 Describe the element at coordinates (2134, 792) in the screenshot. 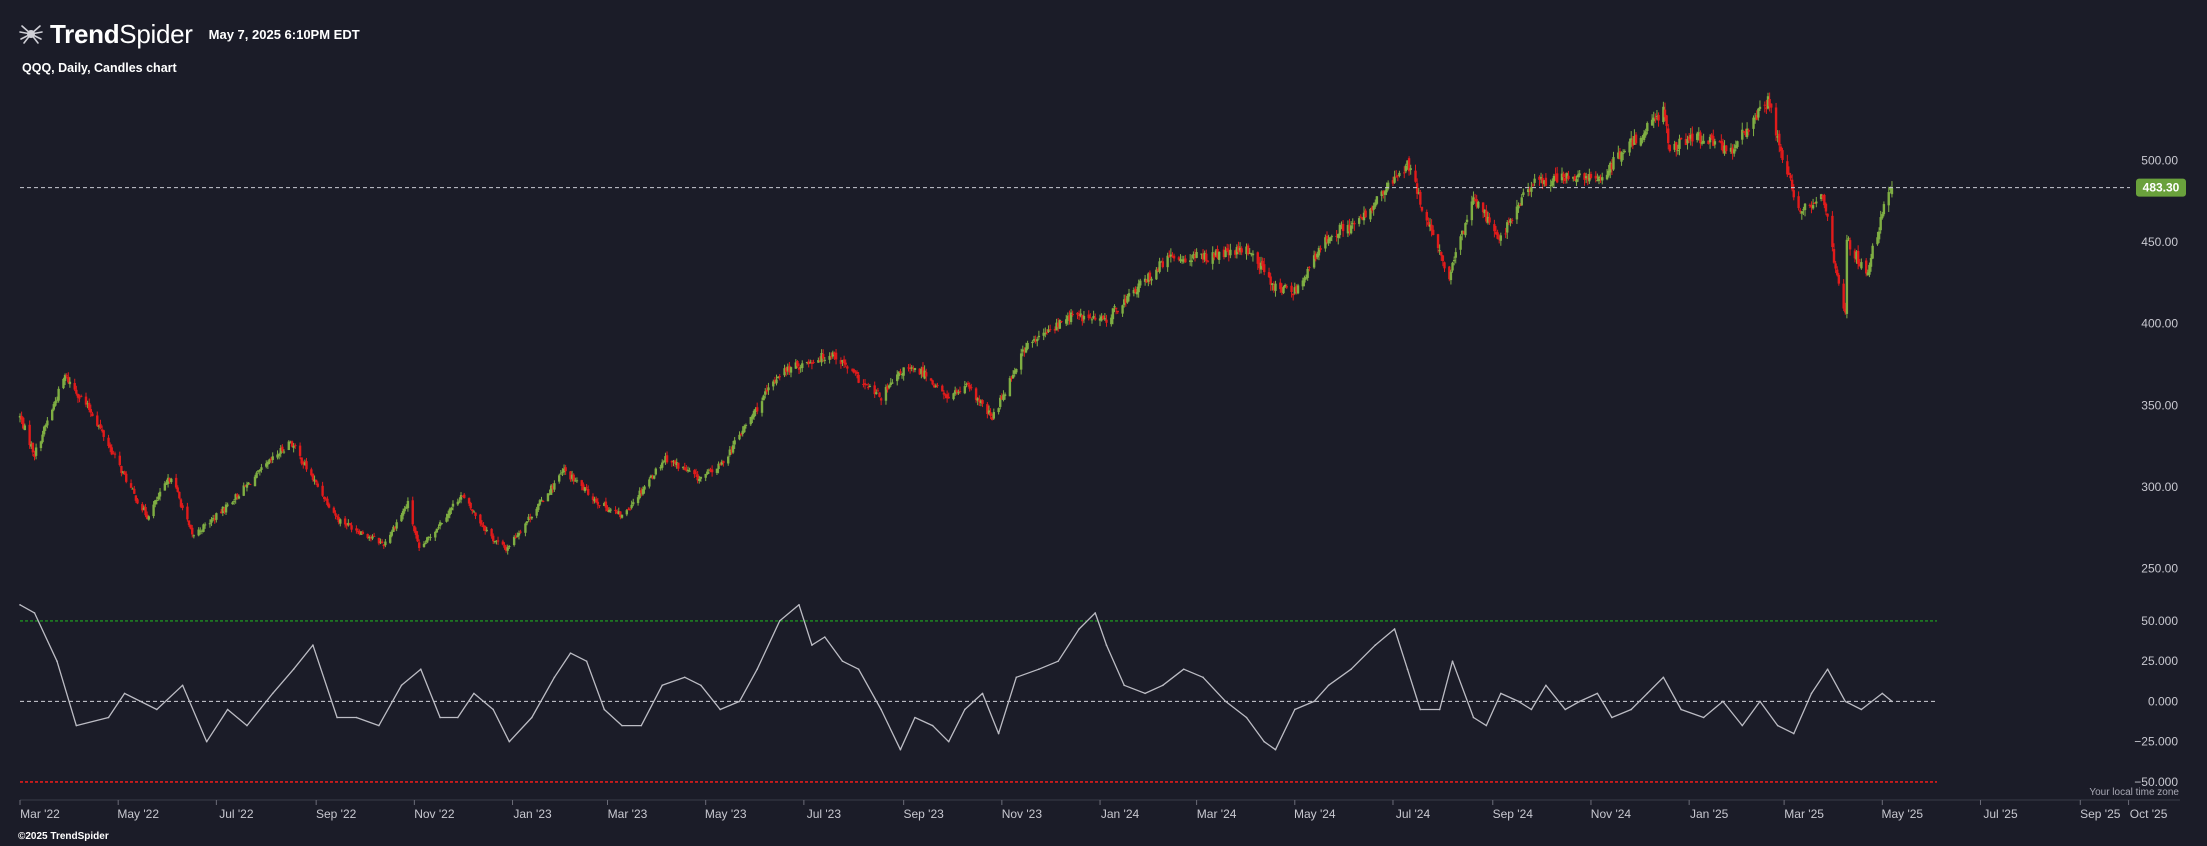

I see `timezone-note: Your local time zone` at that location.